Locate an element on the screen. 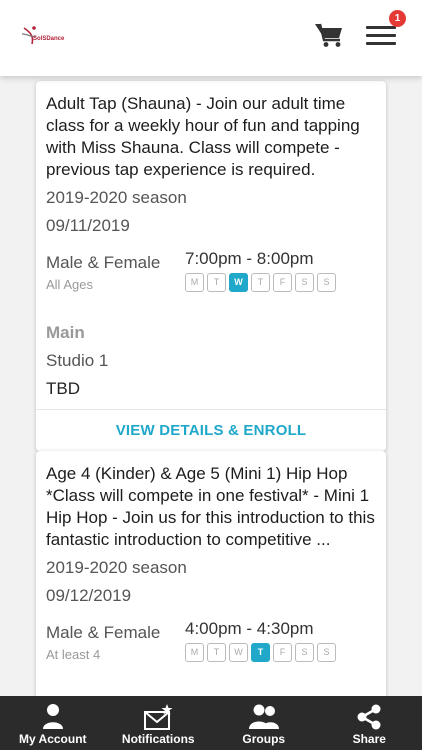 This screenshot has width=422, height=750. nav-notifications: Notifications is located at coordinates (159, 723).